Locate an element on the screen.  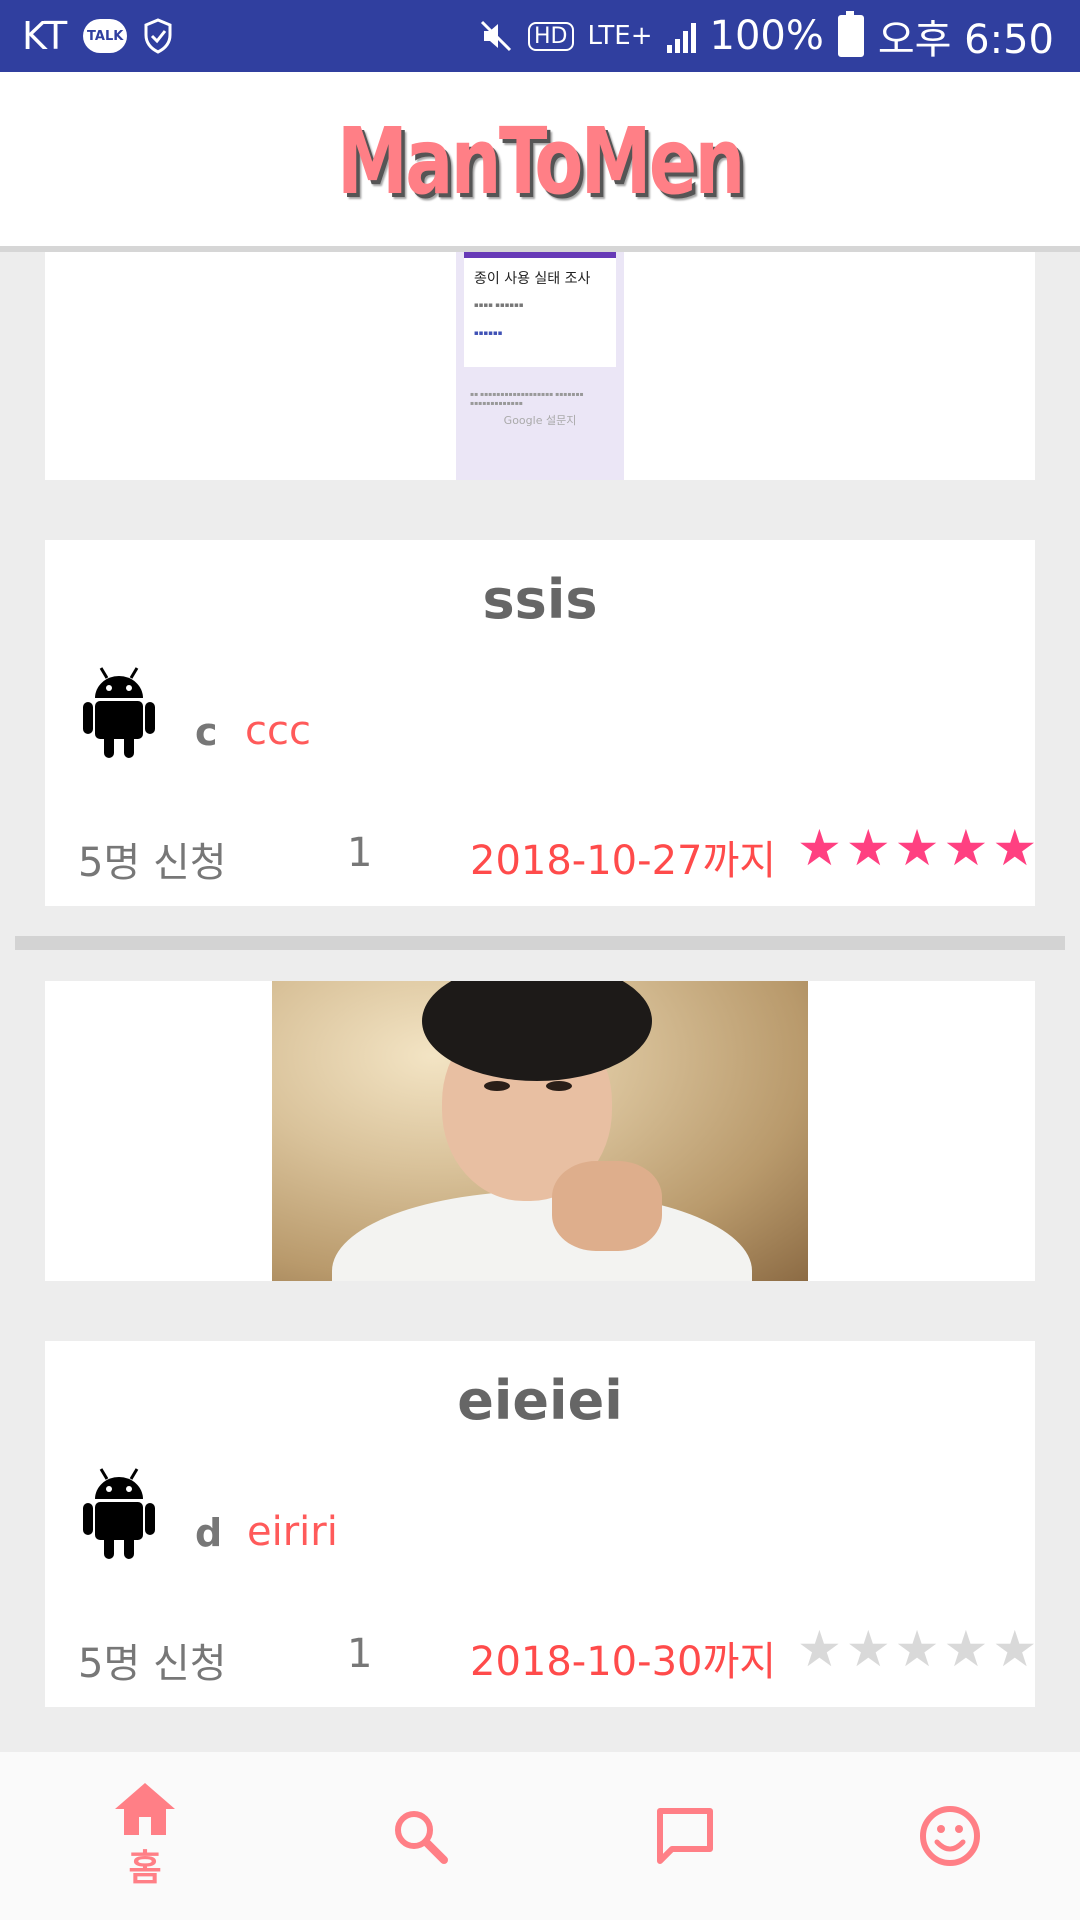
form-meta-line: ▪▪▪▪ ▪▪▪▪▪▪ is located at coordinates (499, 305).